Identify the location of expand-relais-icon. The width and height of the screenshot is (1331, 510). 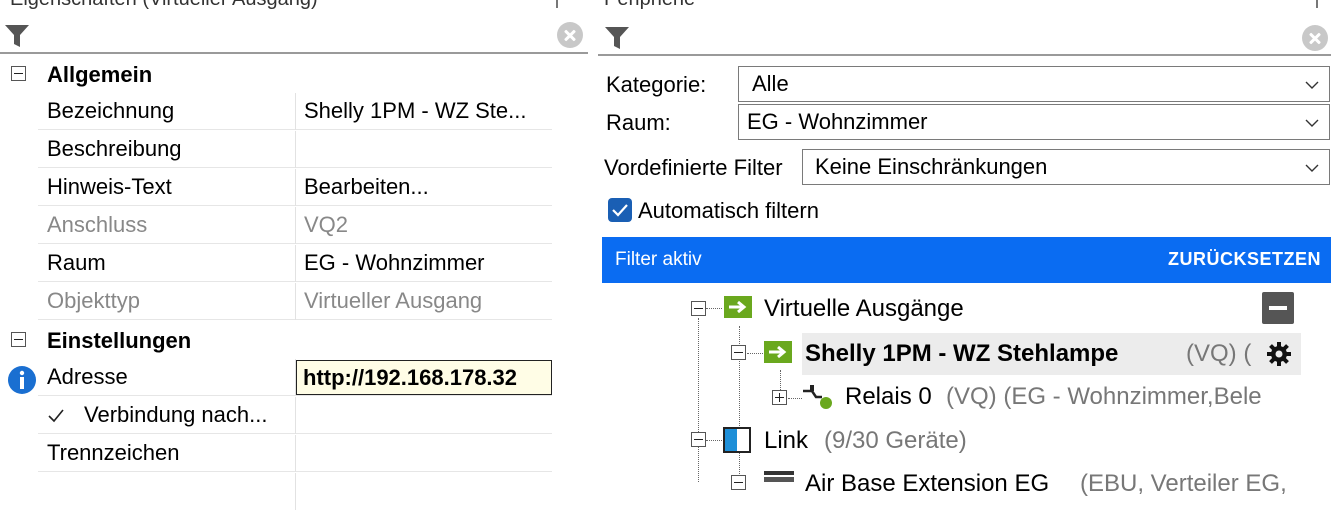
(779, 397).